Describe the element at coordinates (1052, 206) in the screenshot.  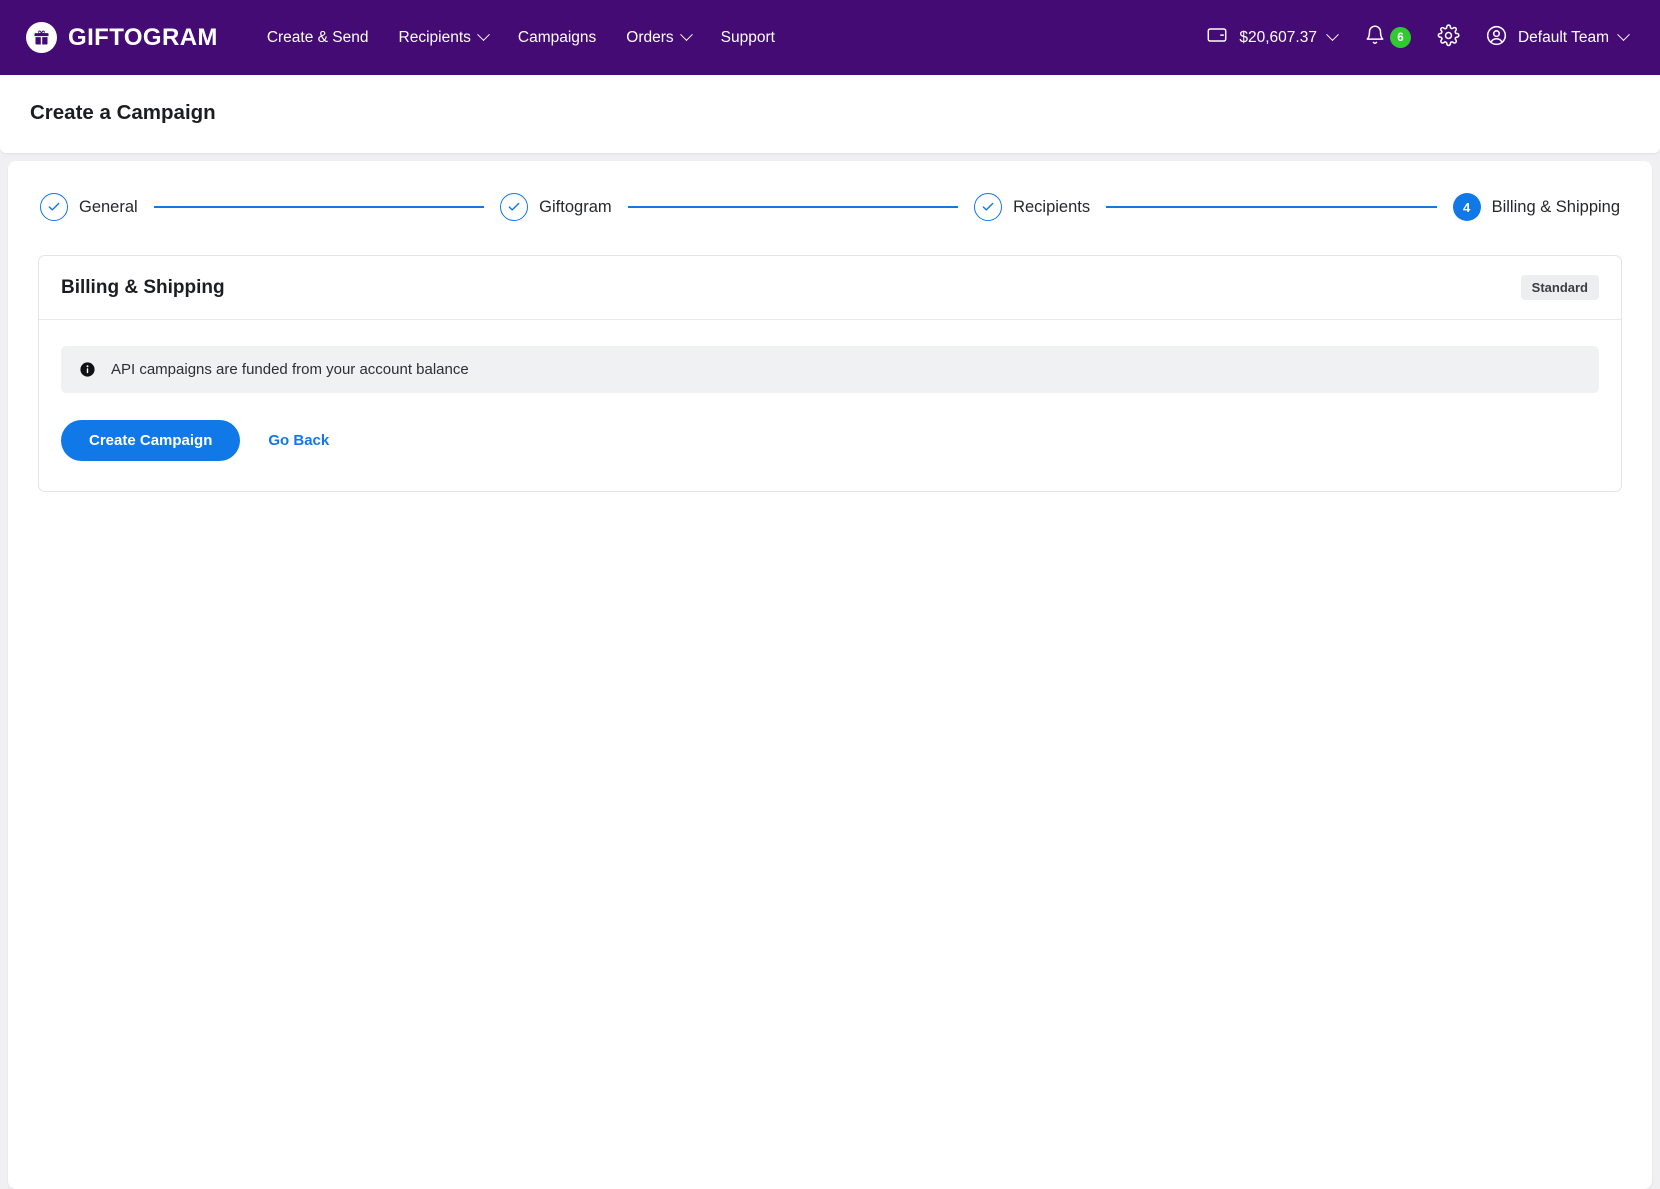
I see `step-label: Recipients` at that location.